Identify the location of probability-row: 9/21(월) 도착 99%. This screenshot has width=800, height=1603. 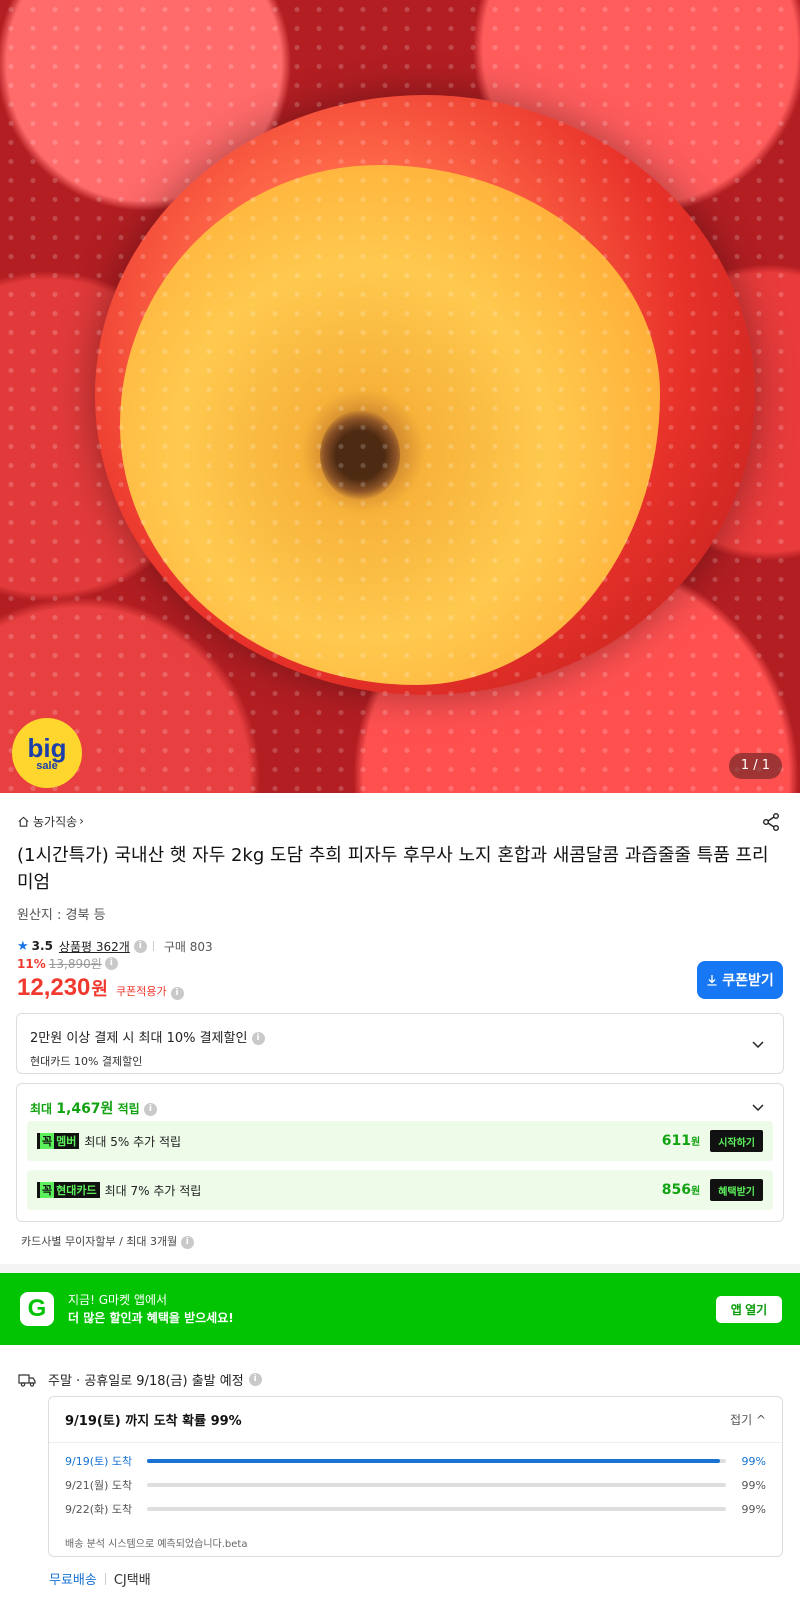
(415, 1485).